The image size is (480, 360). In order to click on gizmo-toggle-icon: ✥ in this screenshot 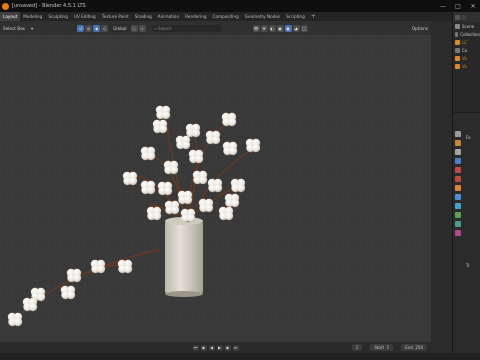, I will do `click(264, 28)`.